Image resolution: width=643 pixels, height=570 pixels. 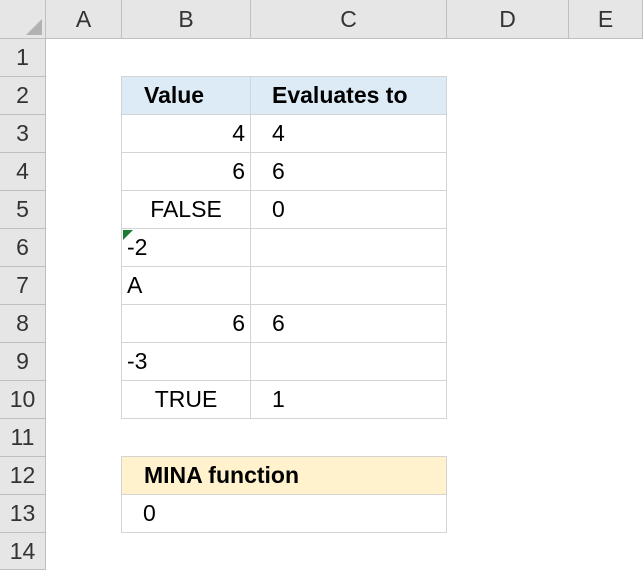 What do you see at coordinates (349, 95) in the screenshot?
I see `cell-c2-evaluates-header: Evaluates to` at bounding box center [349, 95].